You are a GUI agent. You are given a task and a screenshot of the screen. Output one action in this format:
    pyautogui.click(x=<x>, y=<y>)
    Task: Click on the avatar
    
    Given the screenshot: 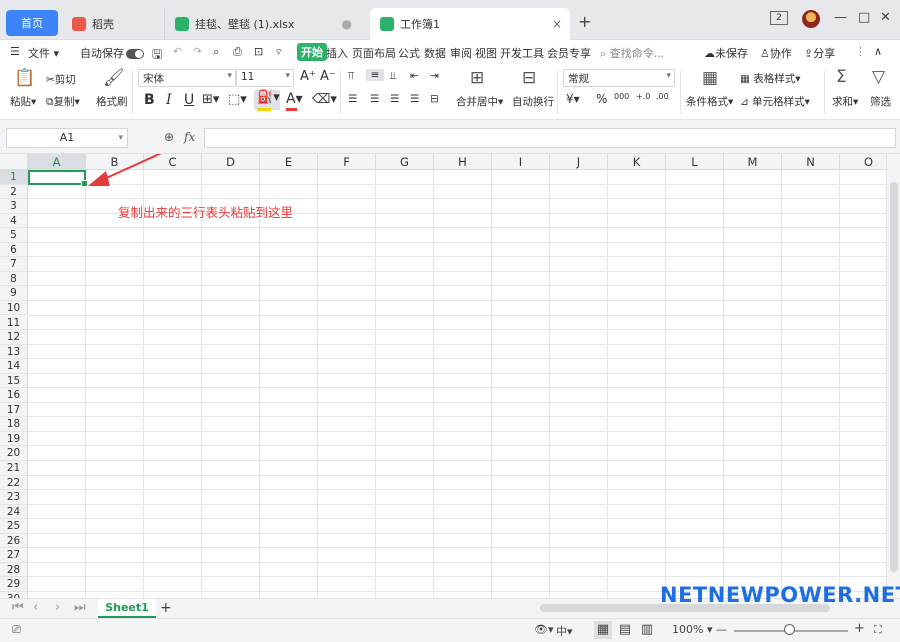 What is the action you would take?
    pyautogui.click(x=811, y=19)
    